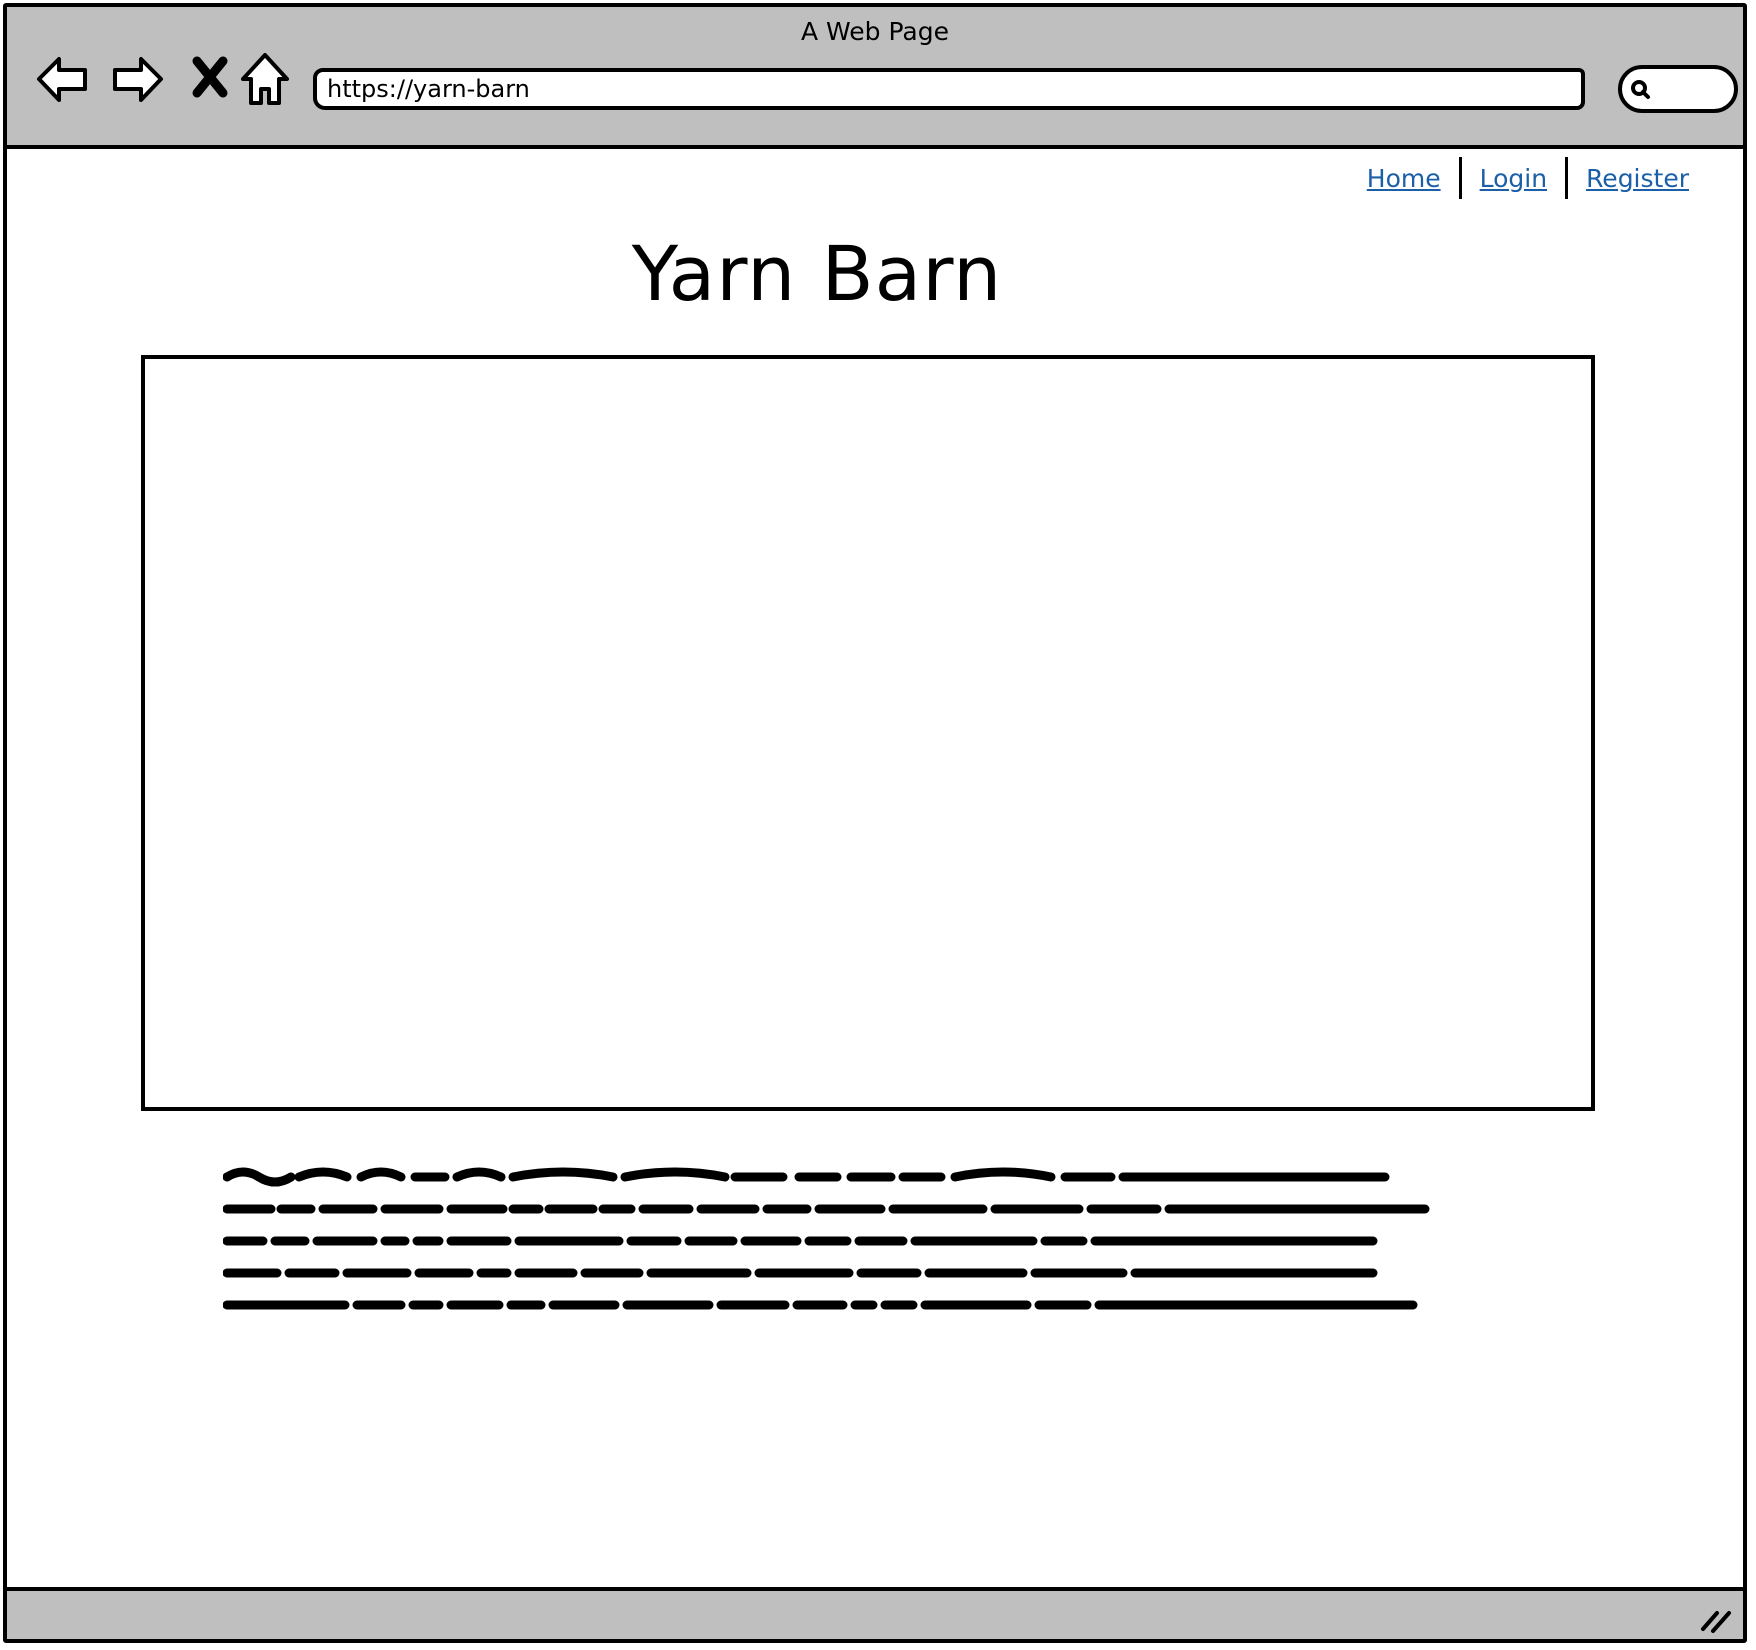 This screenshot has height=1650, width=1756. Describe the element at coordinates (817, 273) in the screenshot. I see `page-title: Yarn Barn` at that location.